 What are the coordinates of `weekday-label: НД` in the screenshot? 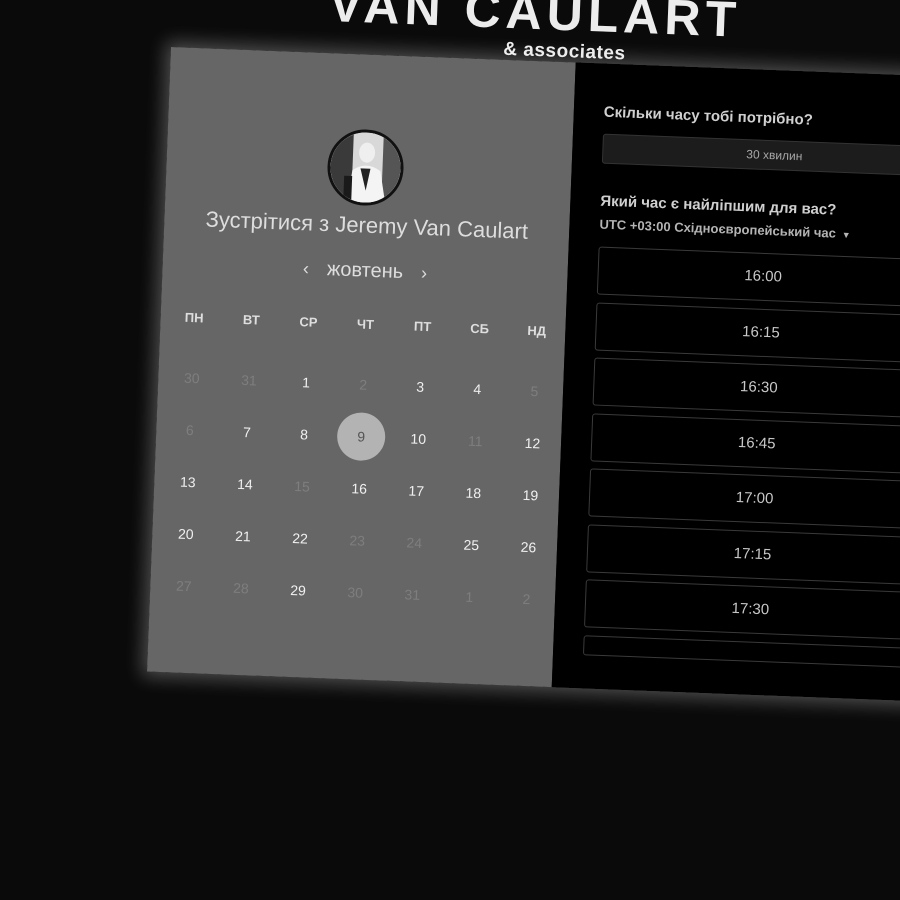 It's located at (537, 330).